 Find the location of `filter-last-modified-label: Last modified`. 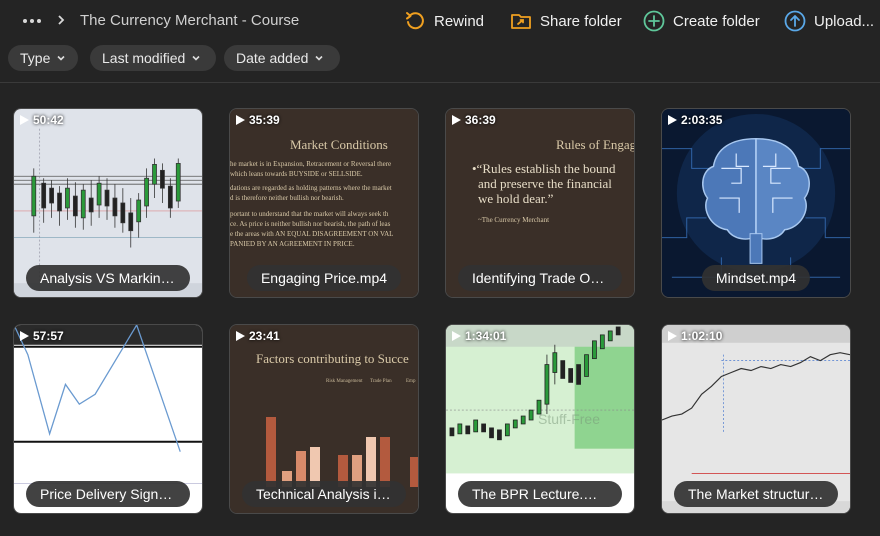

filter-last-modified-label: Last modified is located at coordinates (144, 58).